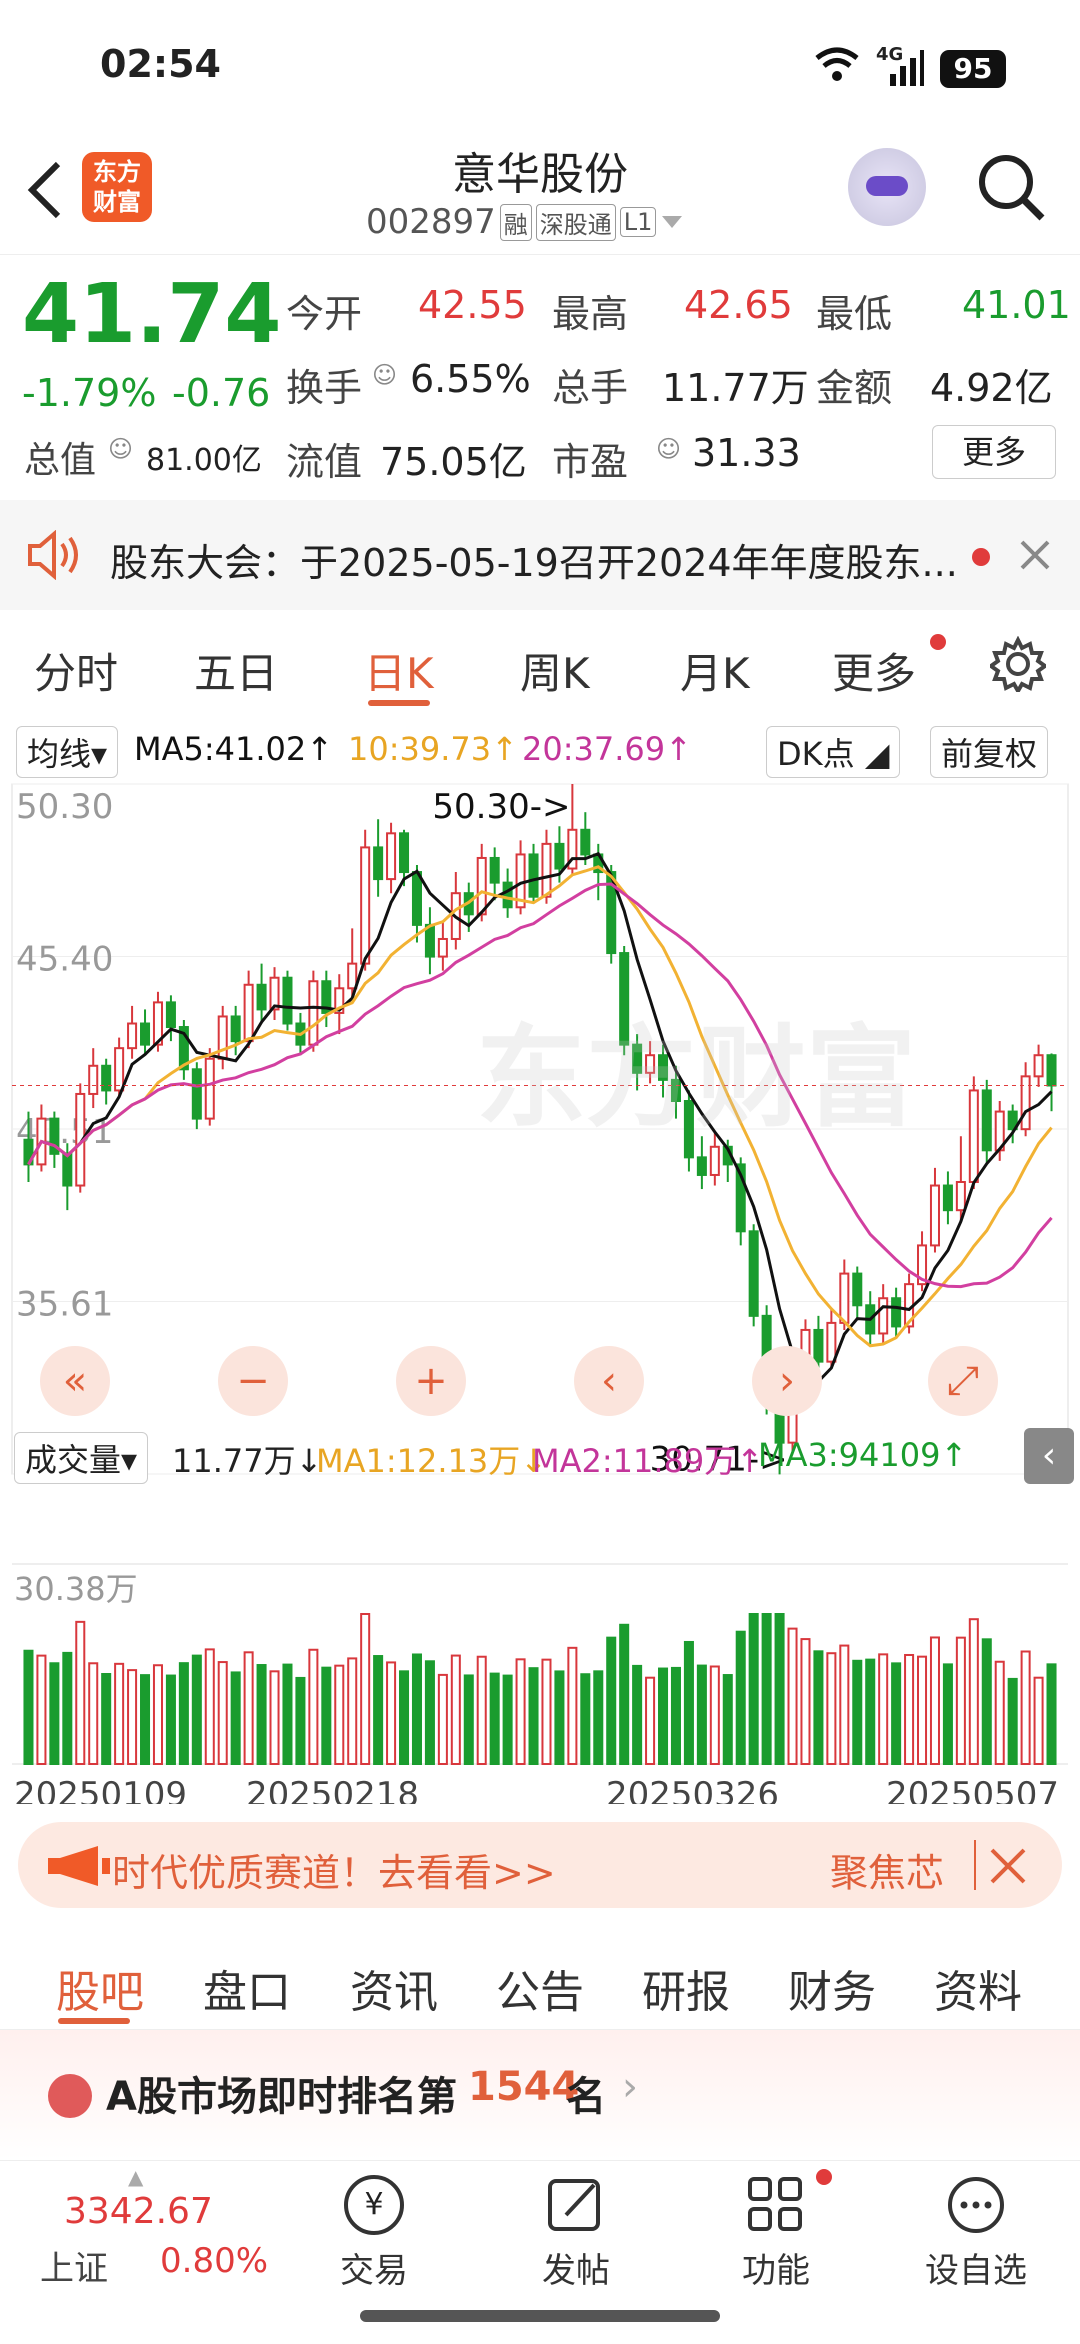 Image resolution: width=1080 pixels, height=2344 pixels. Describe the element at coordinates (609, 1381) in the screenshot. I see `prev-icon: ‹` at that location.